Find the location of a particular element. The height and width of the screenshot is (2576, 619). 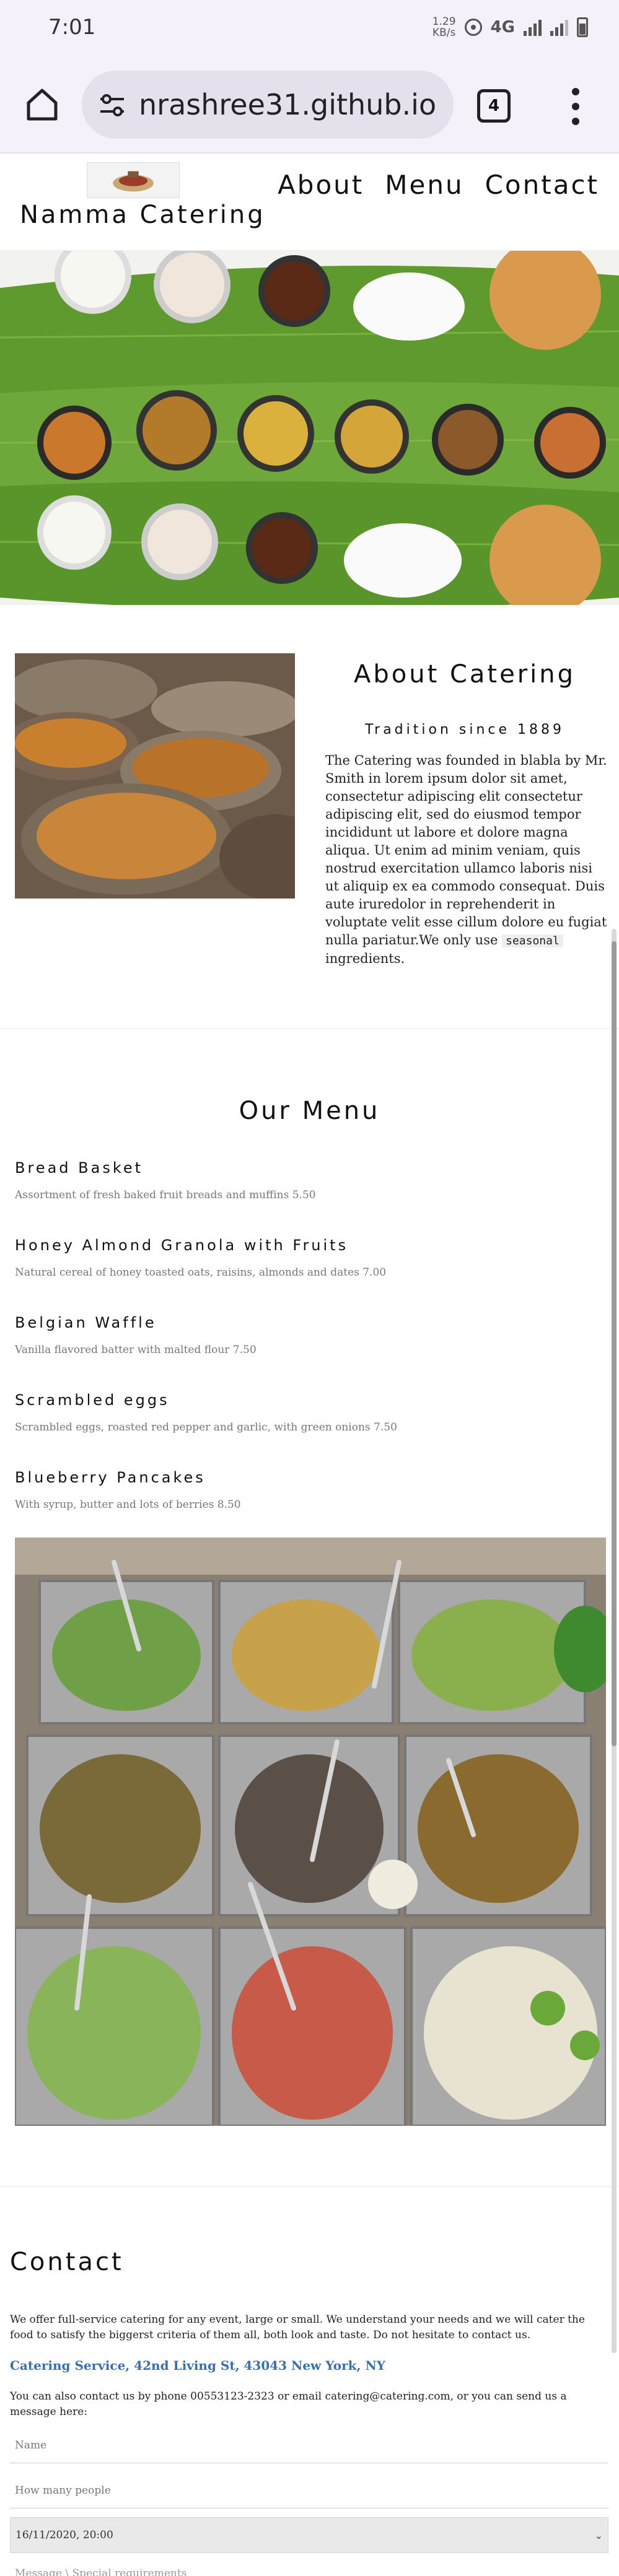

about-image is located at coordinates (155, 776).